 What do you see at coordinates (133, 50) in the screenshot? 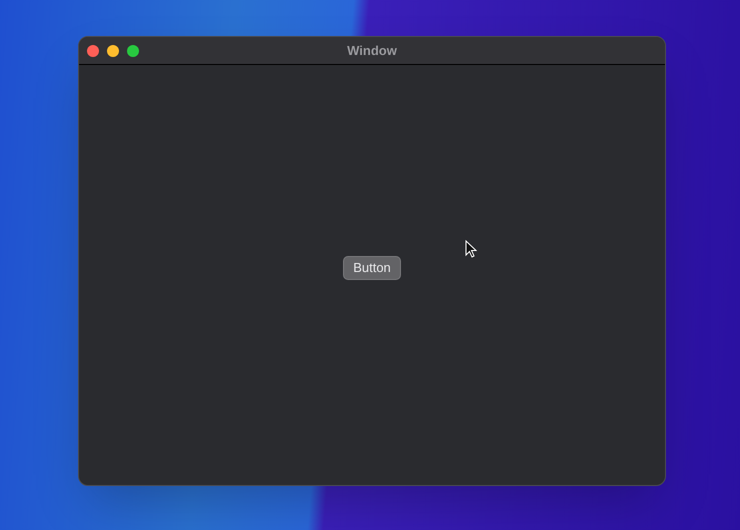
I see `zoom-button` at bounding box center [133, 50].